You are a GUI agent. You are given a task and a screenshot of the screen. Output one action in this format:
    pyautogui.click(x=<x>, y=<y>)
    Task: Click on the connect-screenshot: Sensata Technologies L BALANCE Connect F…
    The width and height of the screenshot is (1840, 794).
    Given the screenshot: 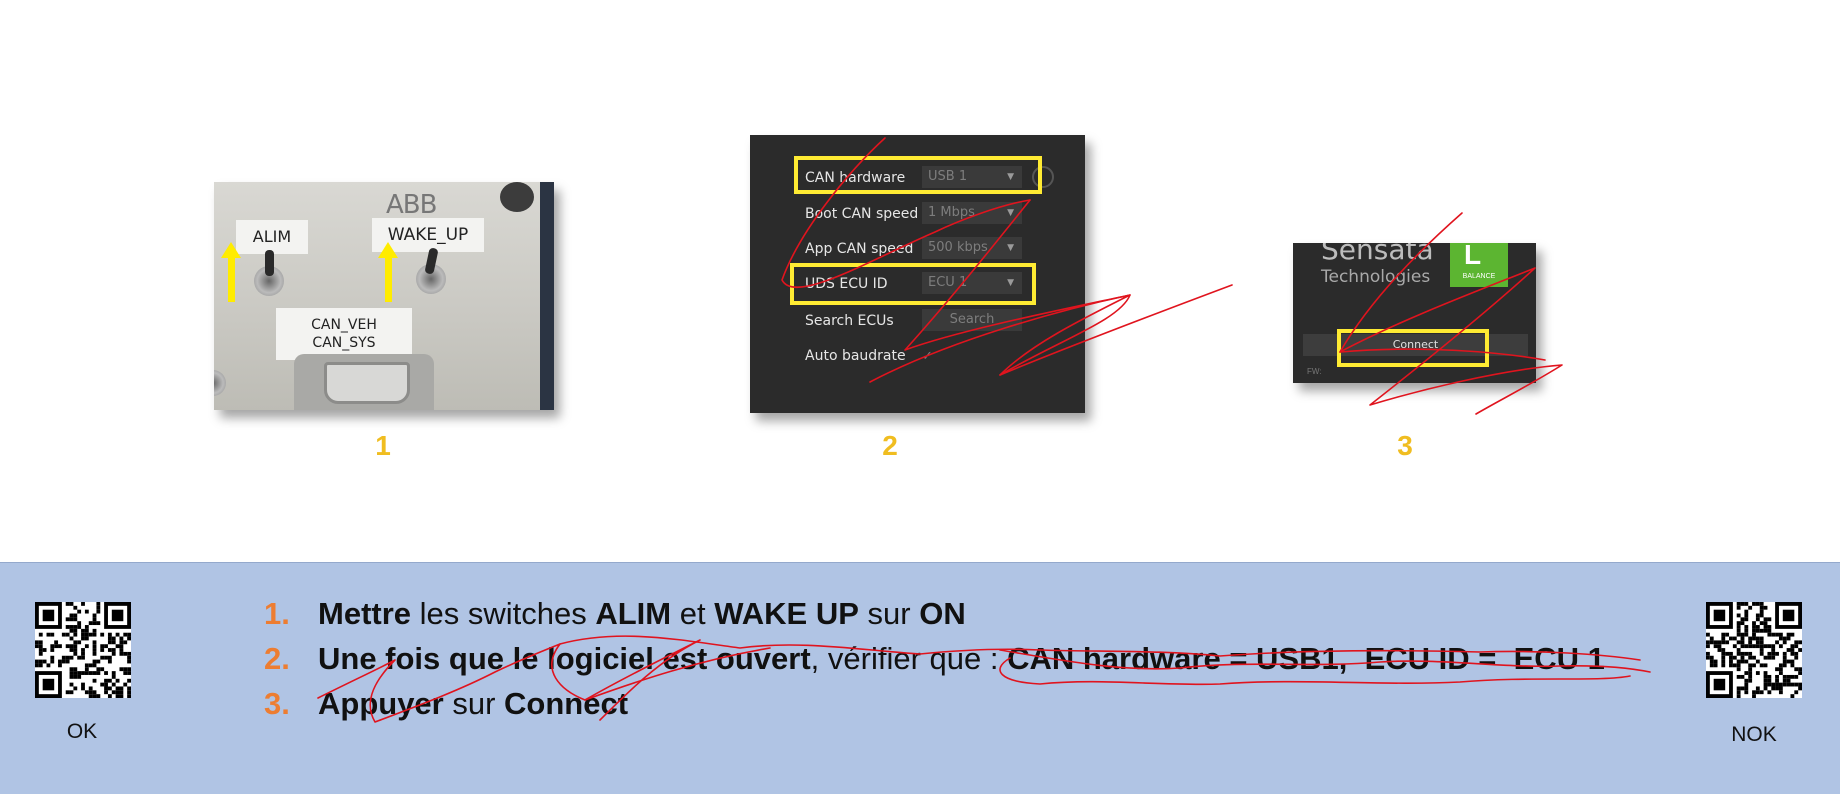 What is the action you would take?
    pyautogui.click(x=1414, y=313)
    